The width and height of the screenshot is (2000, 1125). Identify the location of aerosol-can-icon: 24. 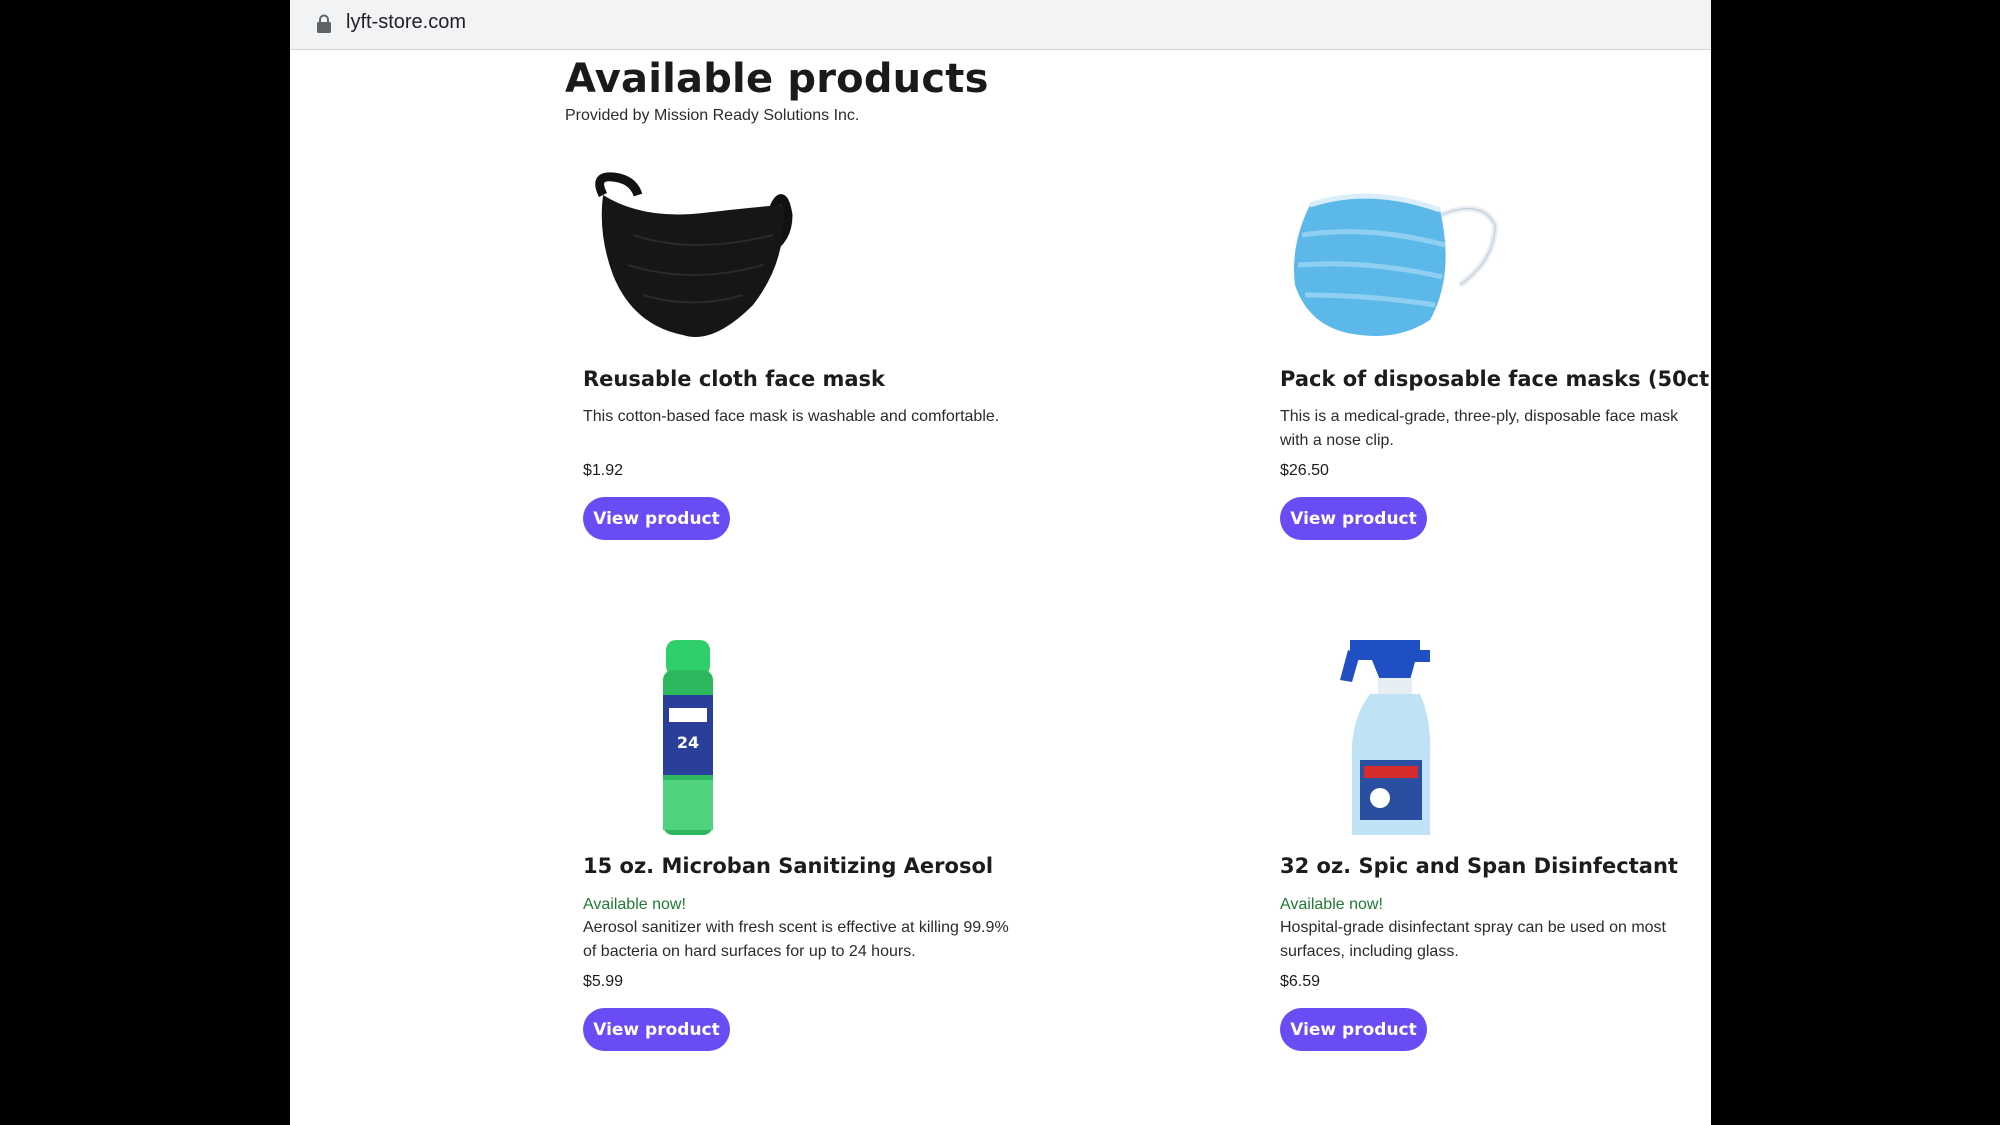
(688, 737).